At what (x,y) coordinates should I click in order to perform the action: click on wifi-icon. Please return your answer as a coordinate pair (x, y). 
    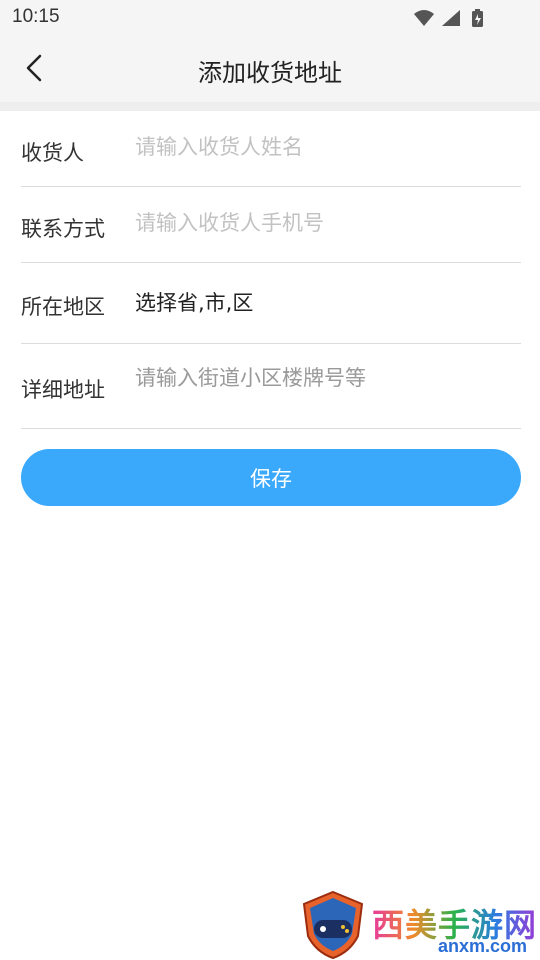
    Looking at the image, I should click on (424, 18).